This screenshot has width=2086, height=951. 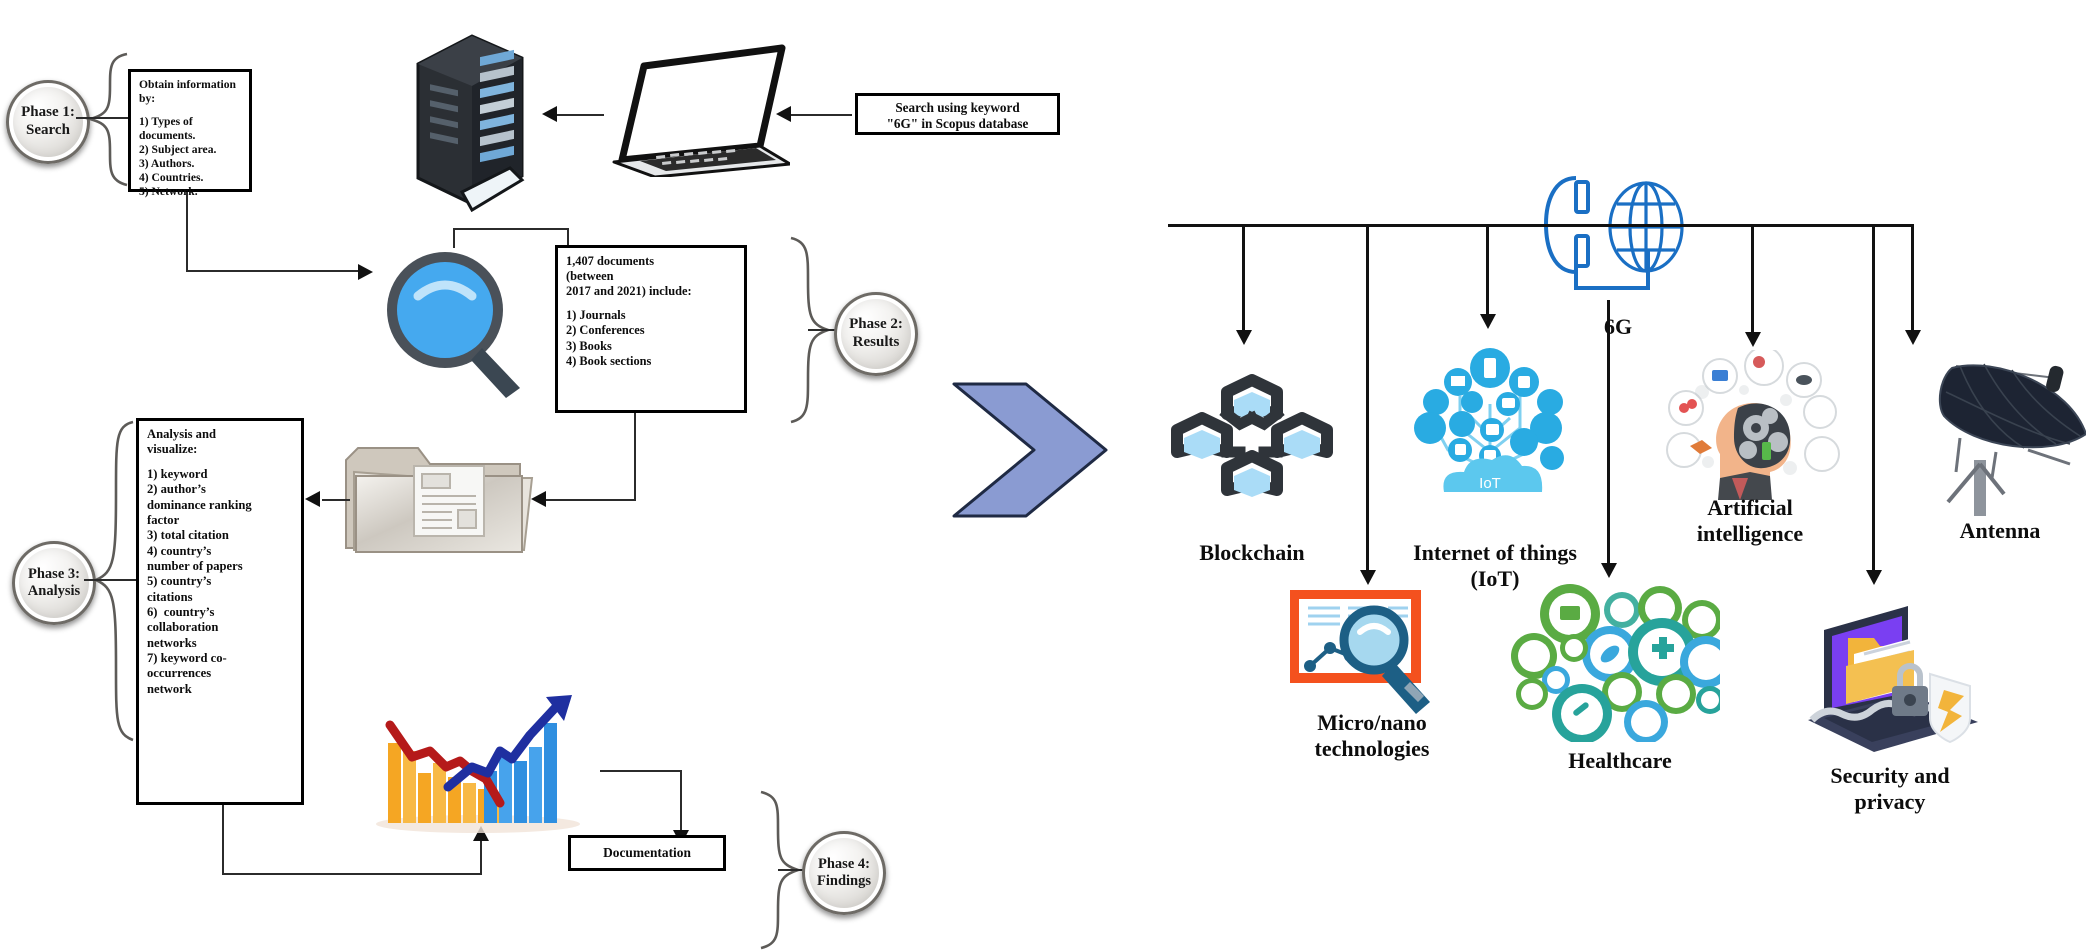 What do you see at coordinates (2012, 439) in the screenshot?
I see `satellite-dish-icon` at bounding box center [2012, 439].